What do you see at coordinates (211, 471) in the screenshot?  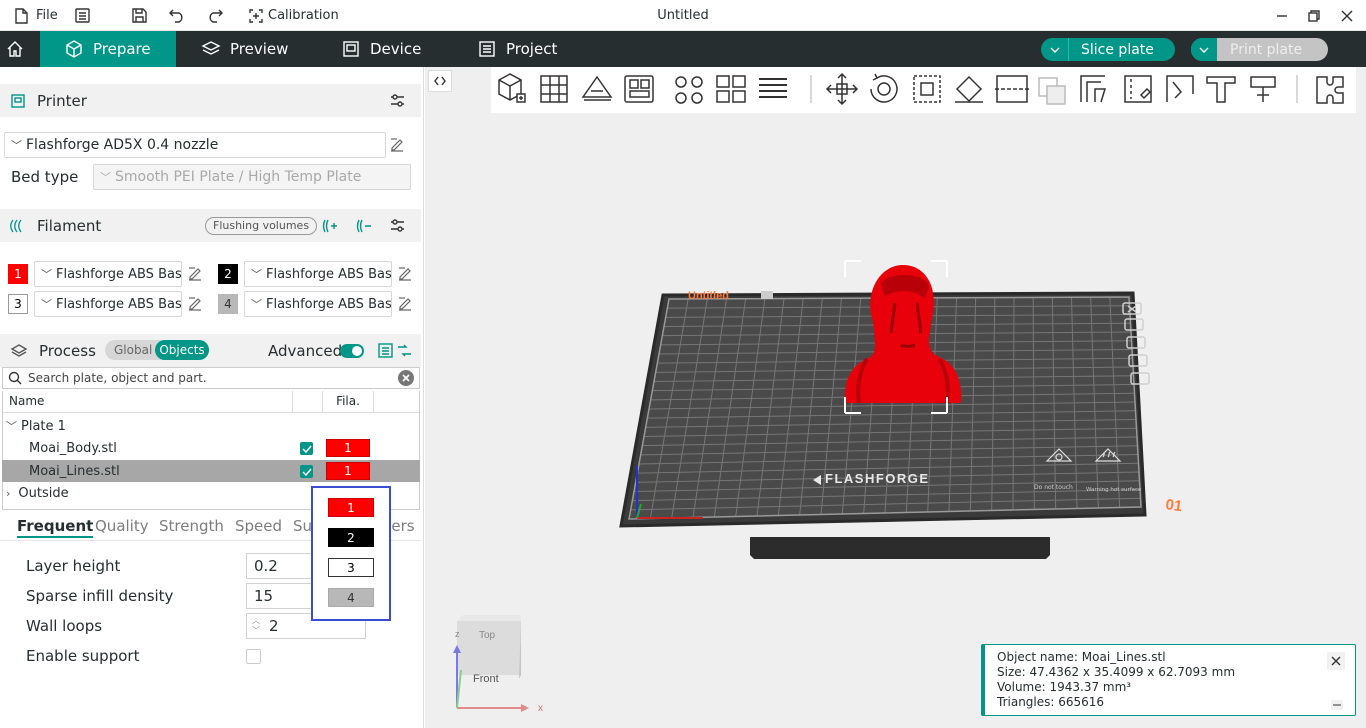 I see `table-row: Moai_Lines.stl 1` at bounding box center [211, 471].